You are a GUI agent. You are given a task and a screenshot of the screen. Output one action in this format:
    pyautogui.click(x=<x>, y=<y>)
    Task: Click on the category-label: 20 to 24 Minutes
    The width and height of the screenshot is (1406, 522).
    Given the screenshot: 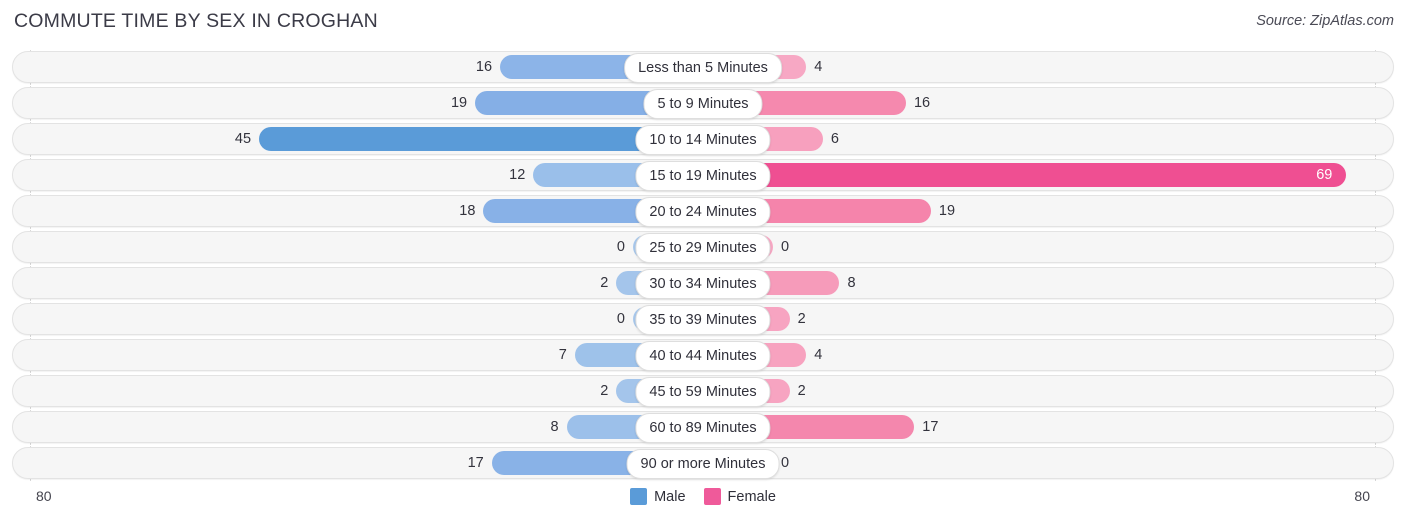 What is the action you would take?
    pyautogui.click(x=703, y=212)
    